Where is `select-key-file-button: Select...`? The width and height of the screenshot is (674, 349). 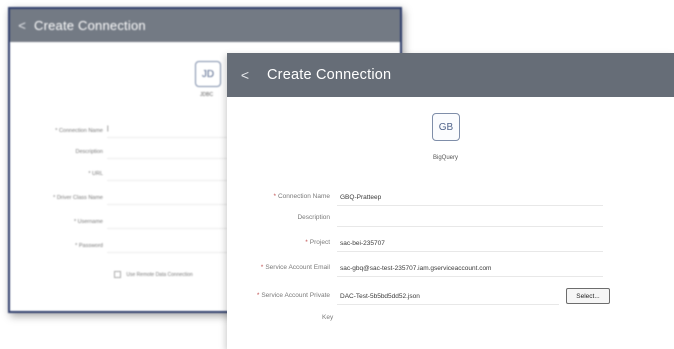
select-key-file-button: Select... is located at coordinates (588, 296).